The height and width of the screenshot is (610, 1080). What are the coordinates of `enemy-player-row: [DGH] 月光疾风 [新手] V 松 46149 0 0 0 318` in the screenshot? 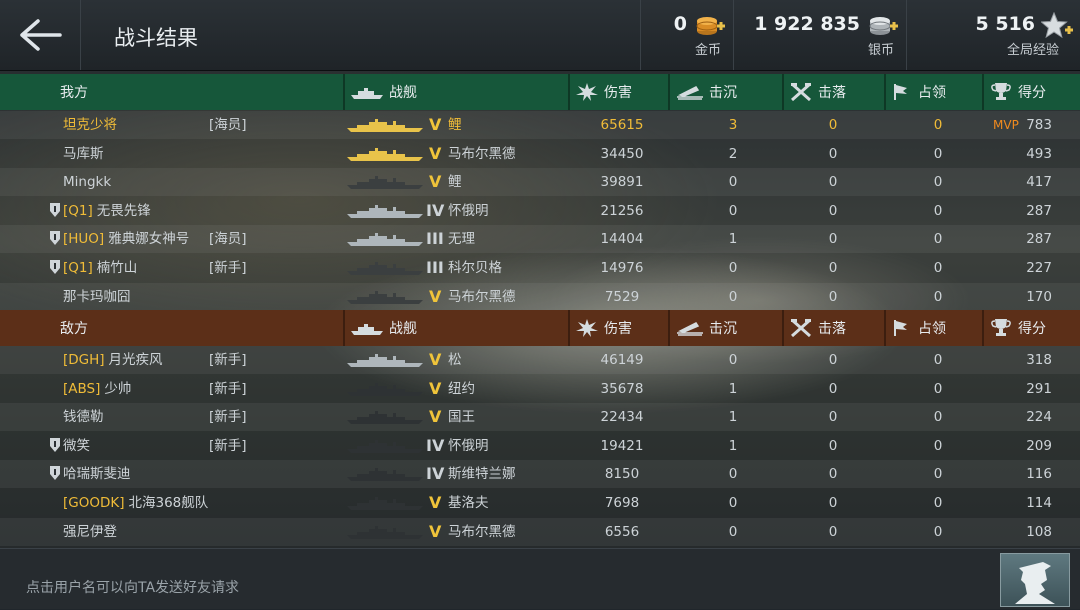 It's located at (540, 360).